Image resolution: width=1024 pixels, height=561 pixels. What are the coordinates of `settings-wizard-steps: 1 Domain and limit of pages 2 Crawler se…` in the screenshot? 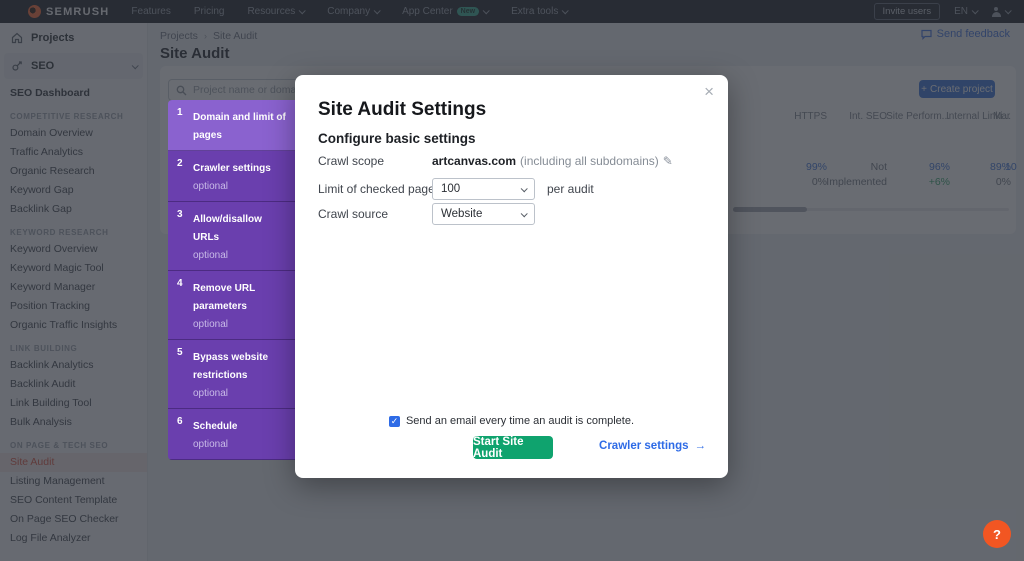 It's located at (231, 280).